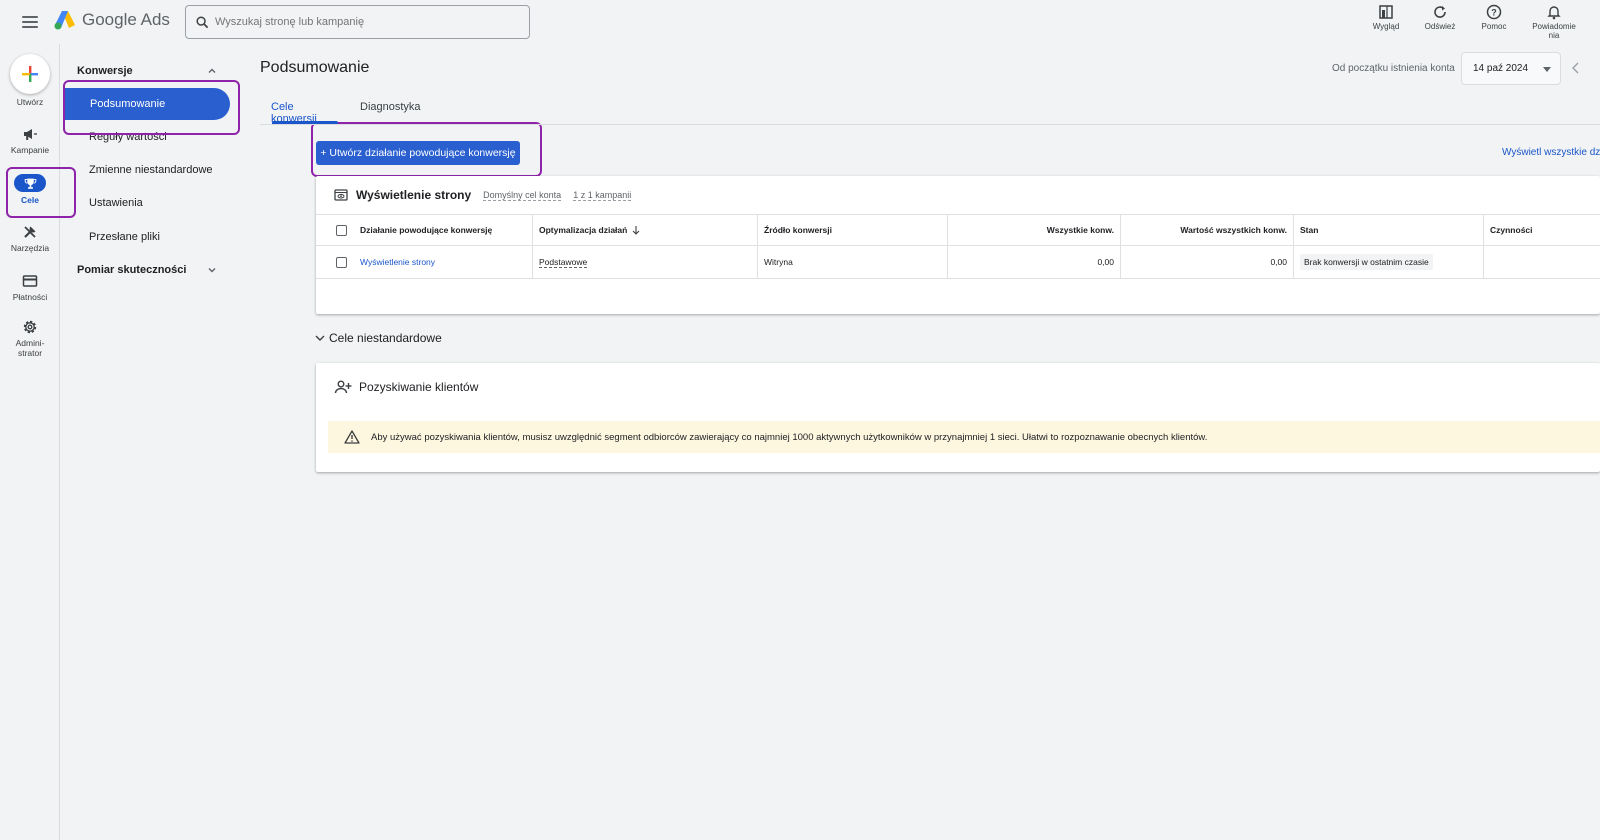 This screenshot has height=840, width=1600. Describe the element at coordinates (343, 387) in the screenshot. I see `person-add-icon` at that location.